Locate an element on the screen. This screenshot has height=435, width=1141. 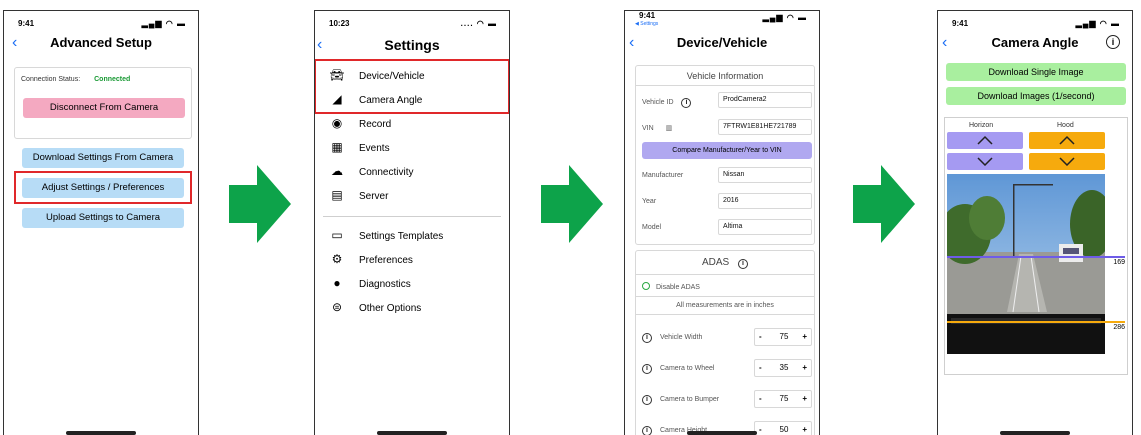
barcode-scan-icon: ▥ is located at coordinates (669, 128).